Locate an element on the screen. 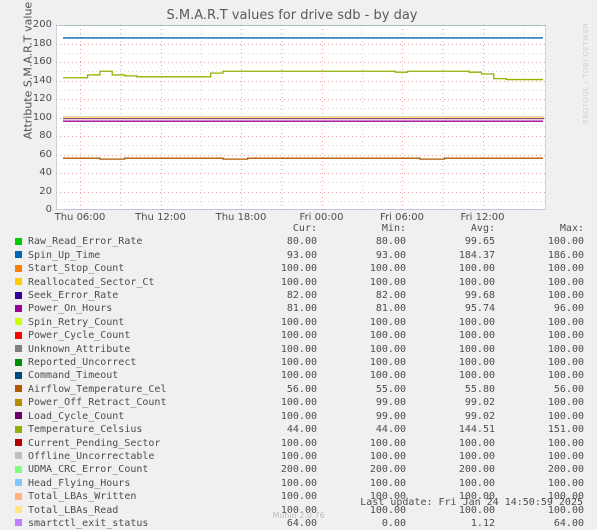  legend-cur-value: 81.00 is located at coordinates (301, 309).